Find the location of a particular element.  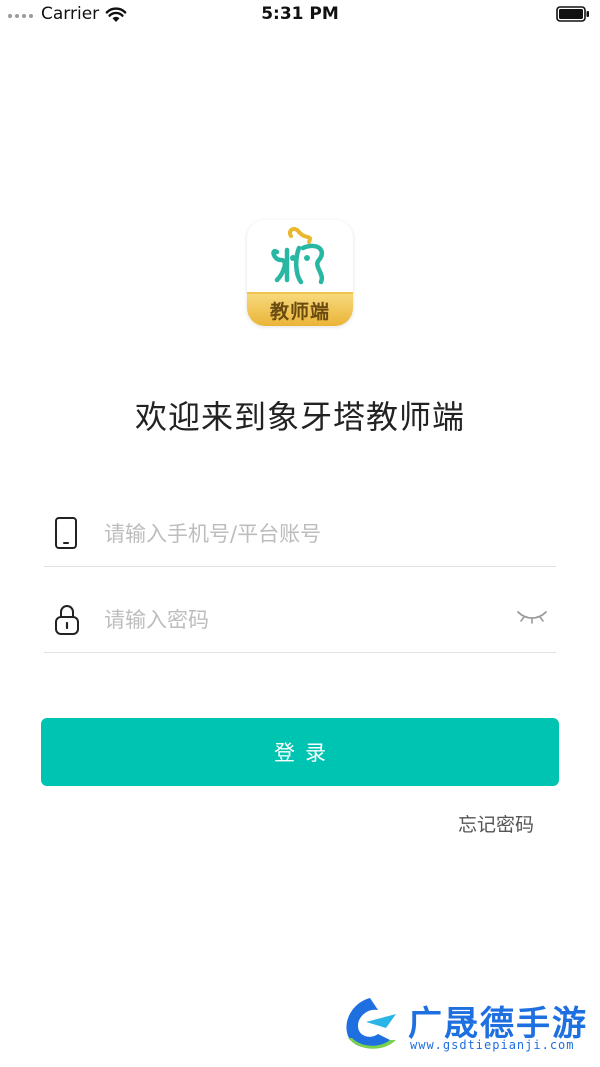

battery-icon is located at coordinates (572, 14).